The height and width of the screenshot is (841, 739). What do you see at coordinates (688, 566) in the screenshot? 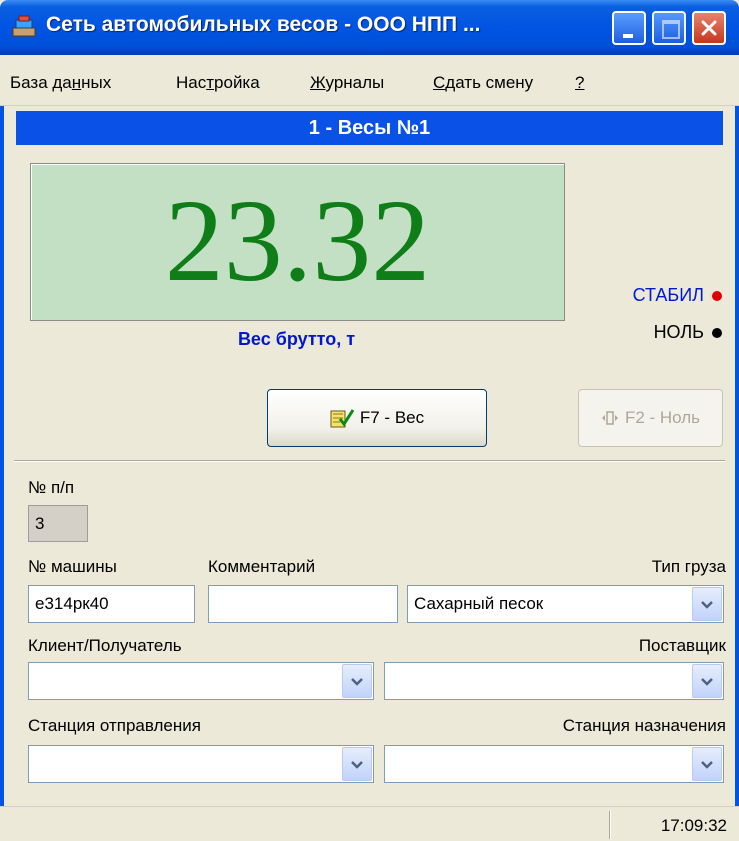
I see `cargo-type-label: Тип груза` at bounding box center [688, 566].